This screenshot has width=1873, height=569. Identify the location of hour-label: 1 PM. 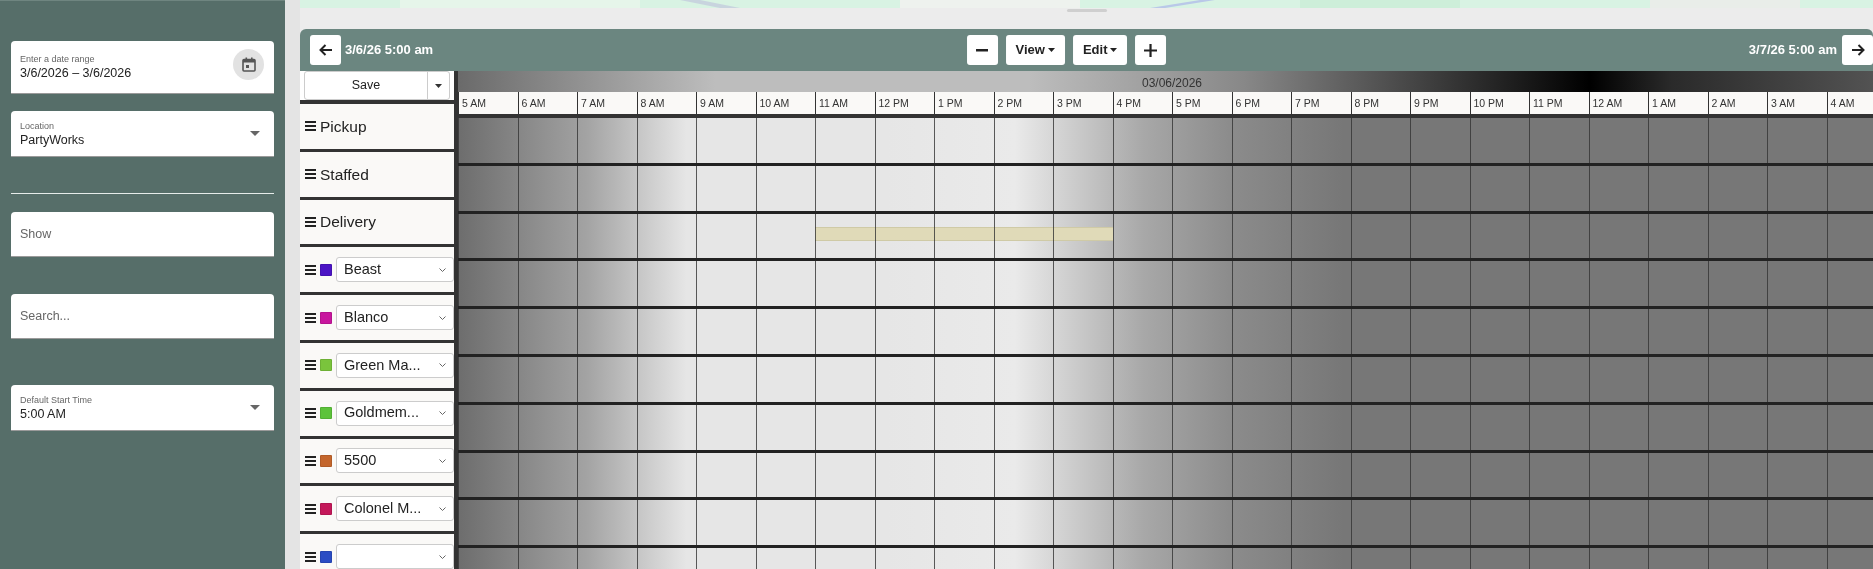
(964, 103).